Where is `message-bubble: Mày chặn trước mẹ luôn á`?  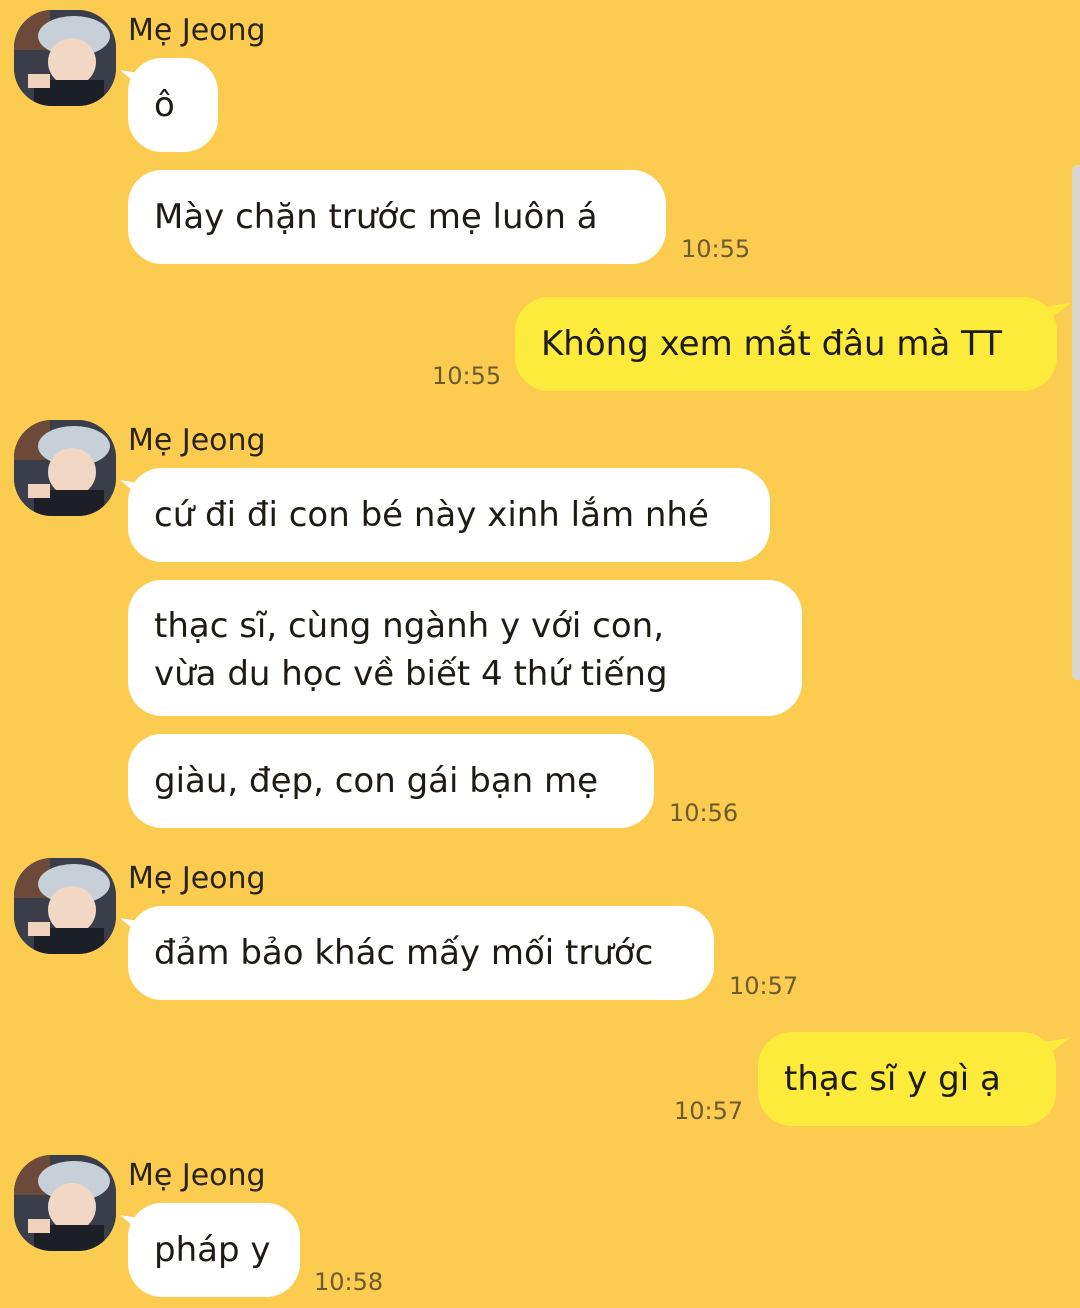 message-bubble: Mày chặn trước mẹ luôn á is located at coordinates (397, 217).